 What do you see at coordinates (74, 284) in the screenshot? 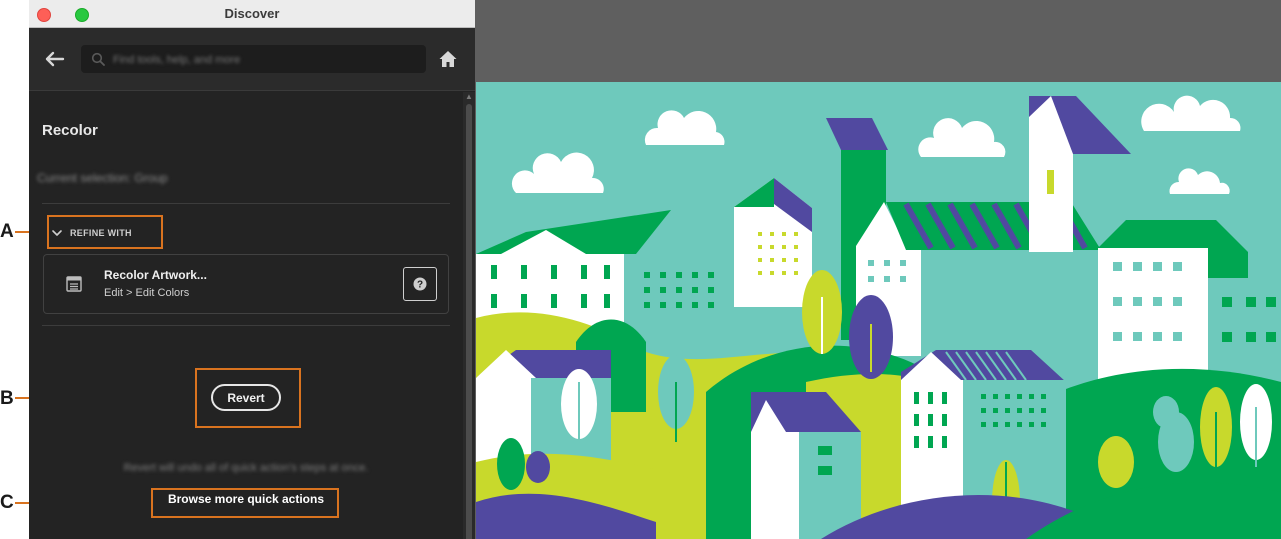
I see `artwork-icon` at bounding box center [74, 284].